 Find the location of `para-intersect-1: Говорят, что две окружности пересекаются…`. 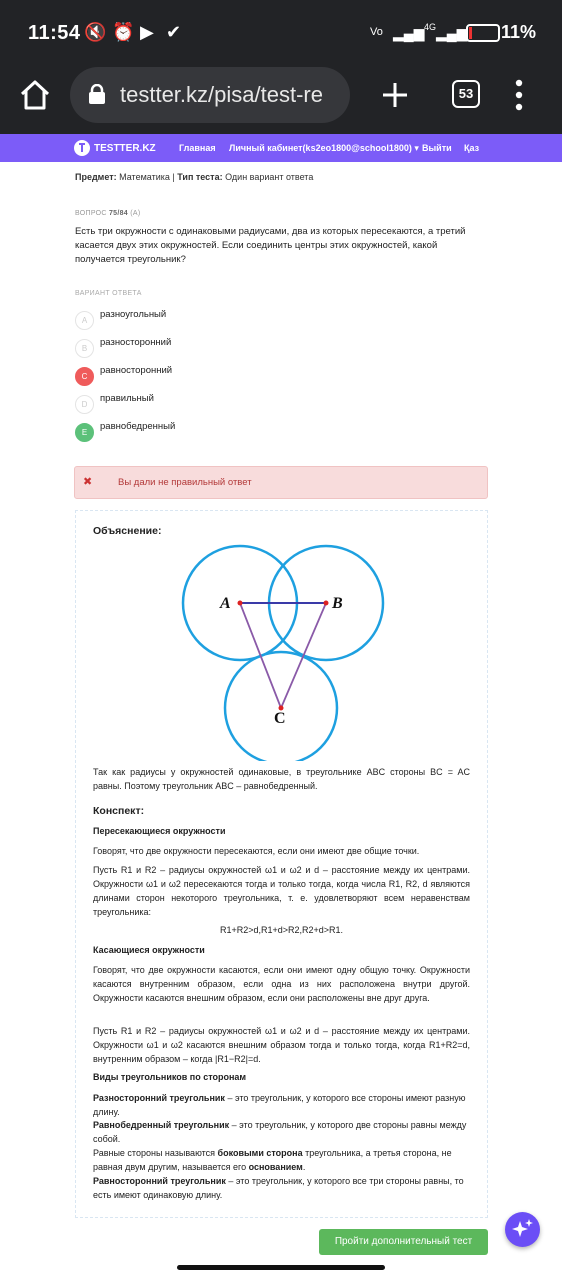

para-intersect-1: Говорят, что две окружности пересекаются… is located at coordinates (256, 851).